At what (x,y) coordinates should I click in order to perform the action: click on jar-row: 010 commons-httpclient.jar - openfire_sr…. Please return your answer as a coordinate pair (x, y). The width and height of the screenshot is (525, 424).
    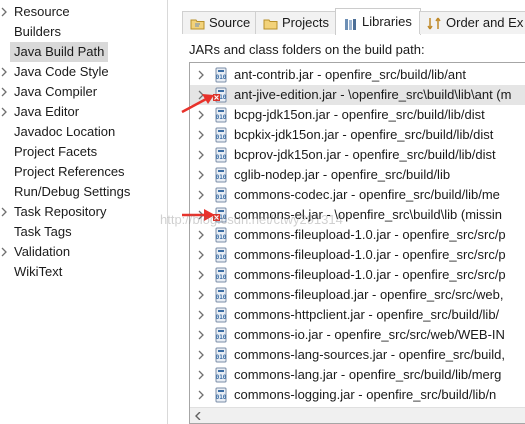
    Looking at the image, I should click on (357, 315).